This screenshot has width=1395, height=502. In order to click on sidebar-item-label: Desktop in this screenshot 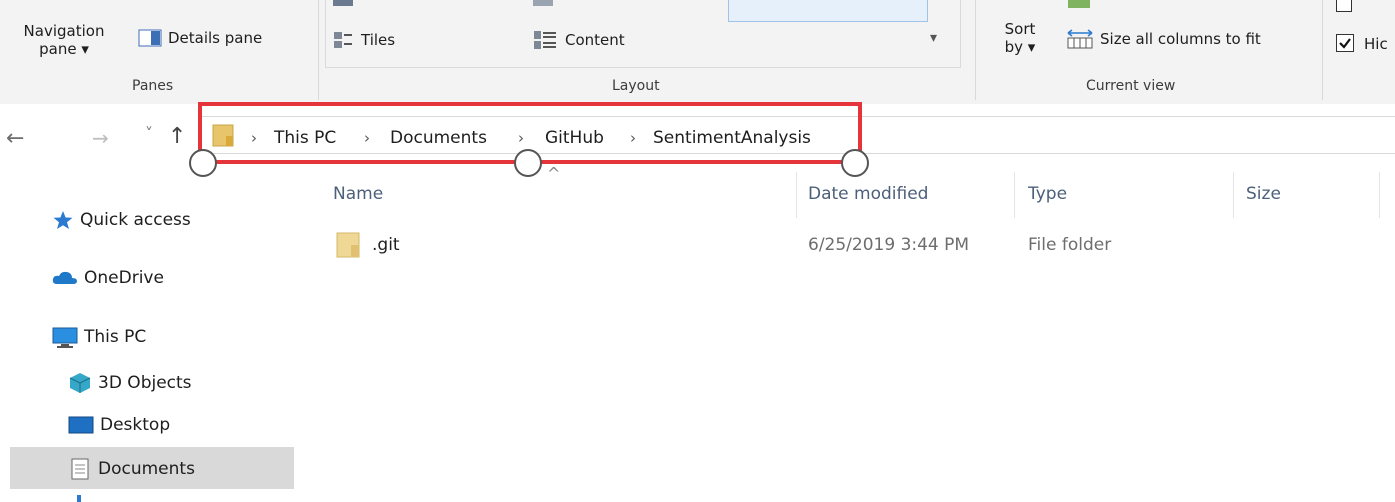, I will do `click(135, 425)`.